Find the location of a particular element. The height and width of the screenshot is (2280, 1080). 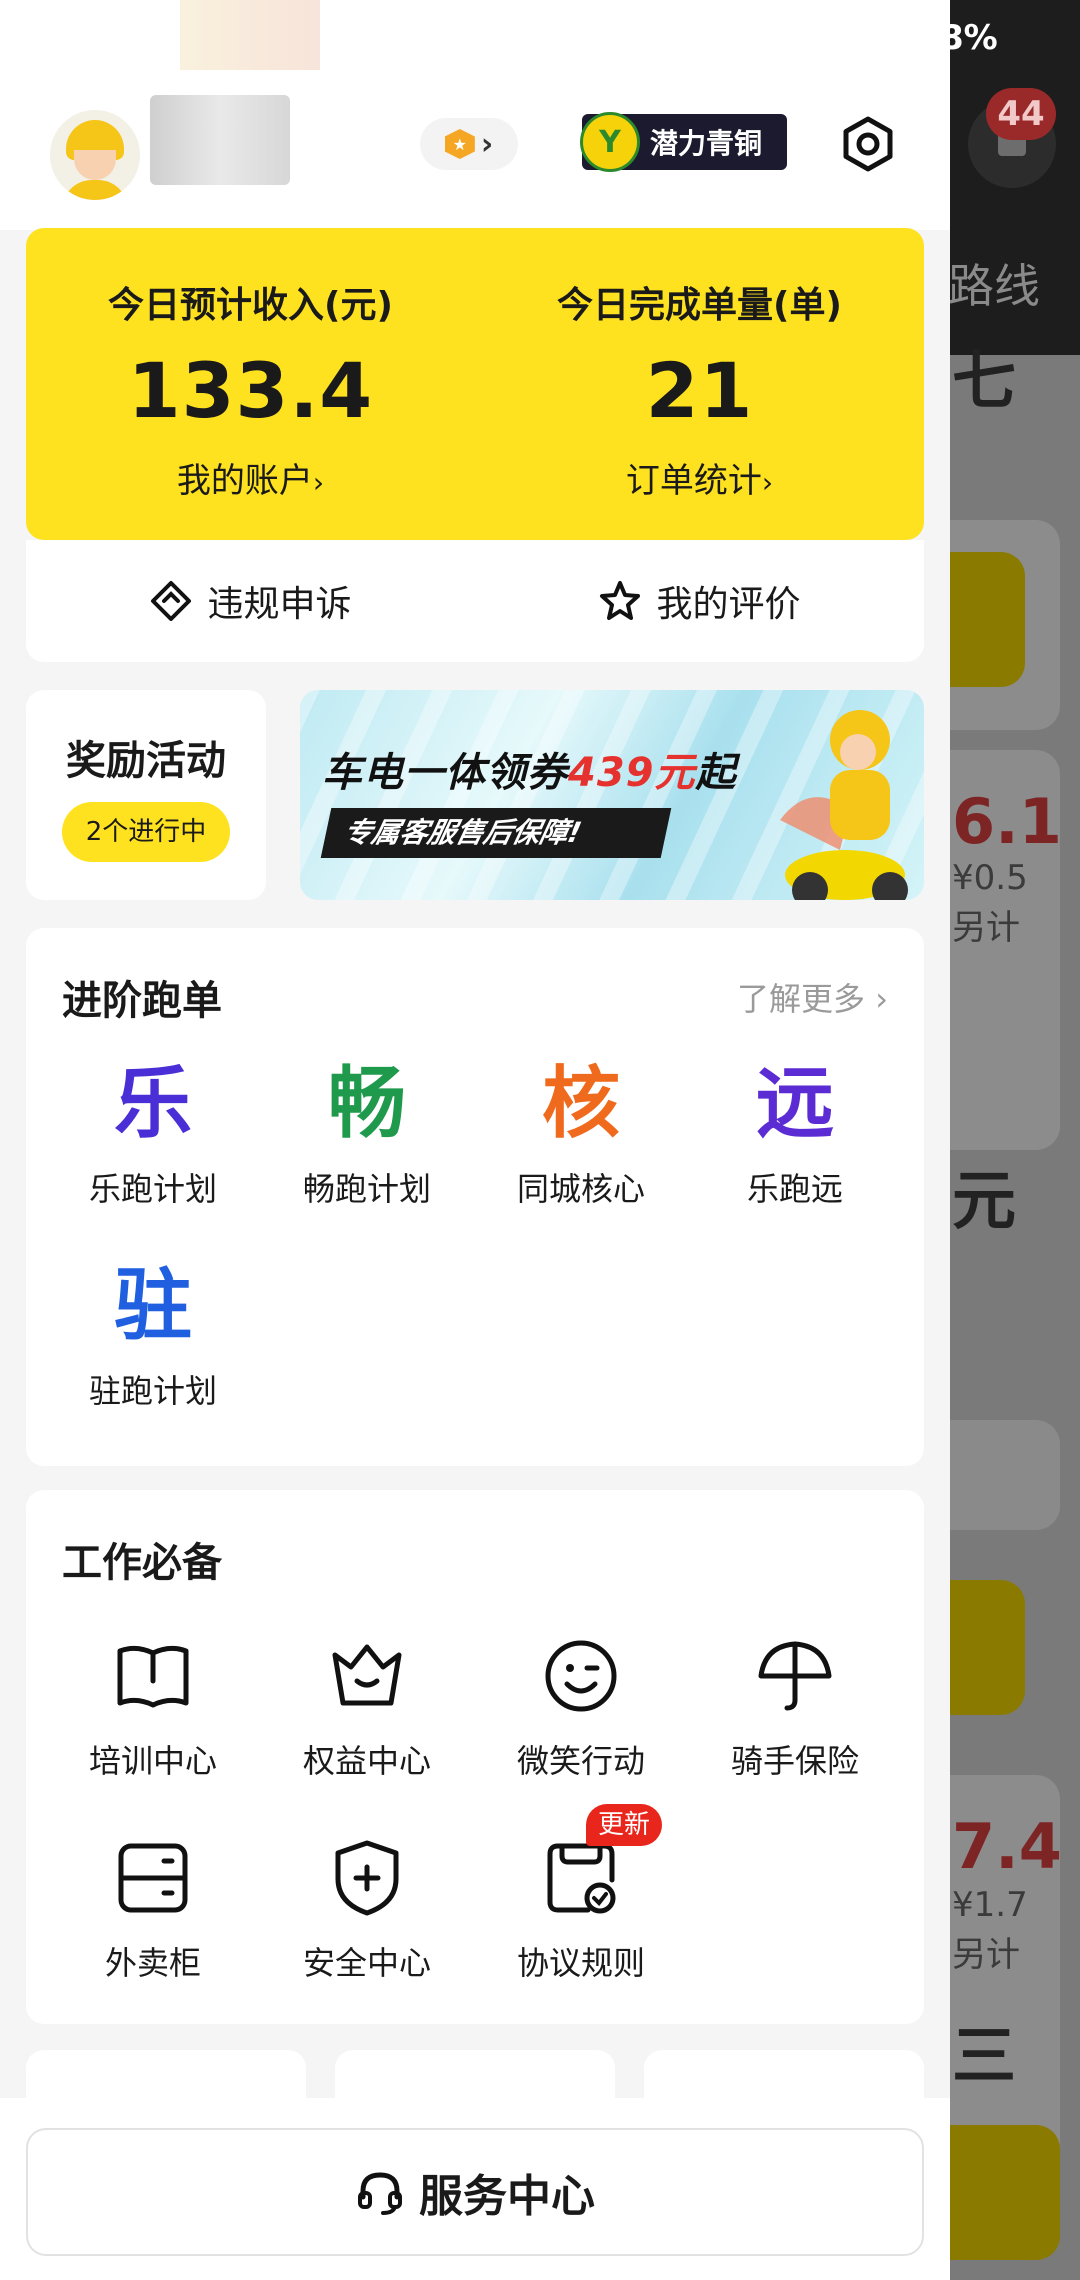

plan-lepao: 乐 乐跑计划 is located at coordinates (153, 1133).